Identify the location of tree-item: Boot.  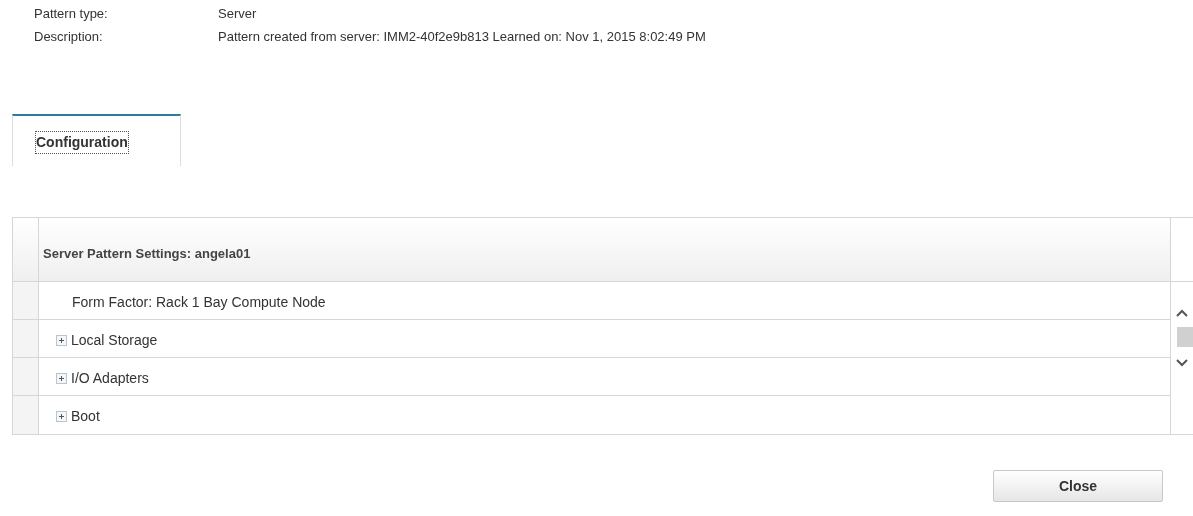
(85, 416).